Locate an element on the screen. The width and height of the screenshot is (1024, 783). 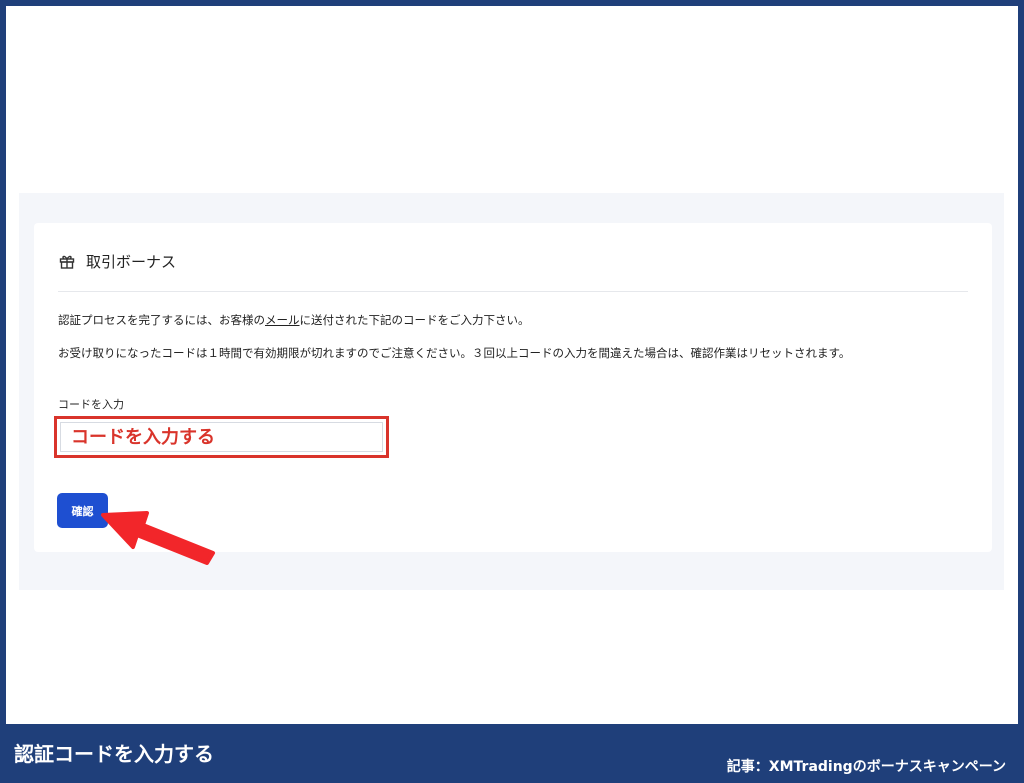
caption-bar: 認証コードを入力する 記事：XMTradingのボーナスキャンペーン is located at coordinates (512, 753).